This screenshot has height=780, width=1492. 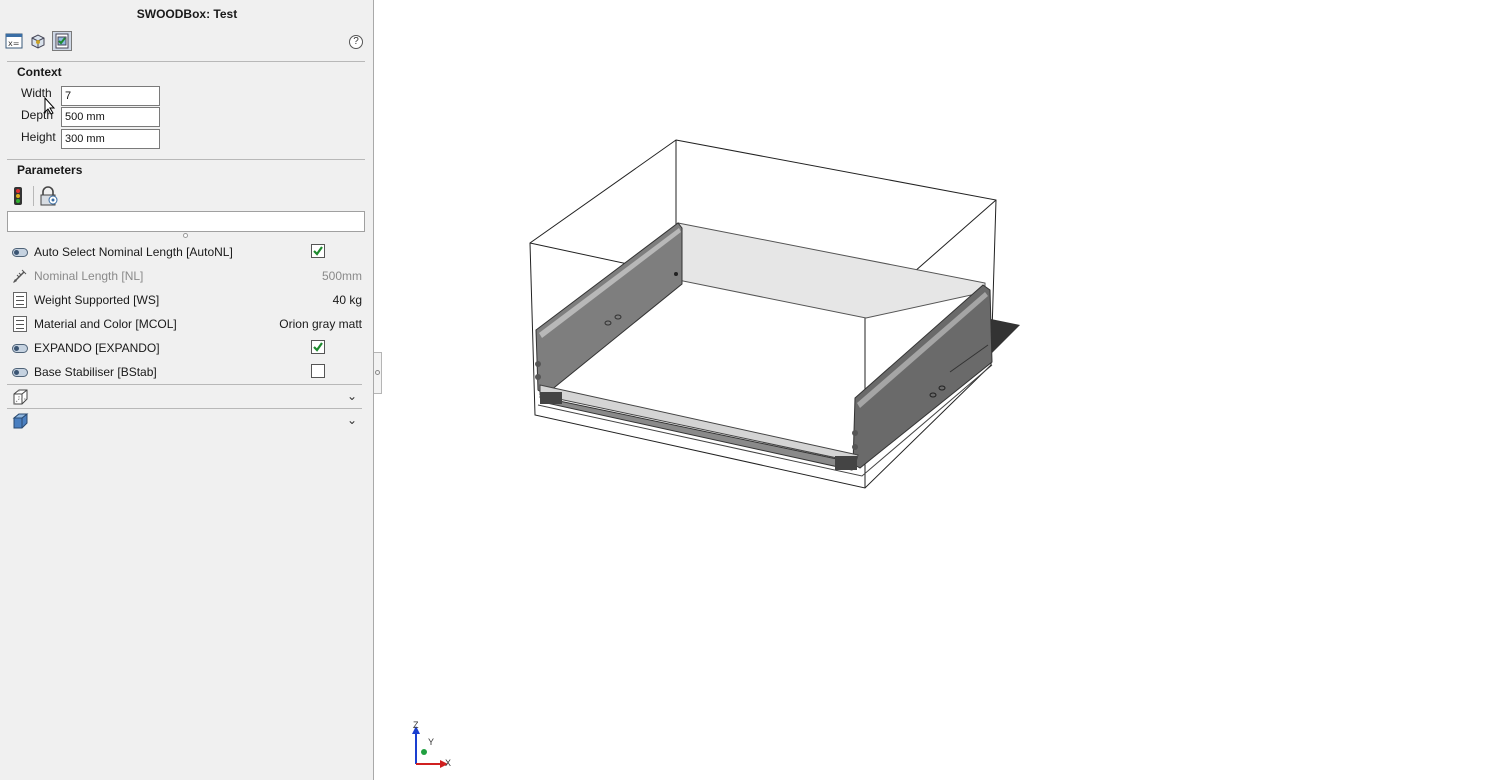 What do you see at coordinates (186, 348) in the screenshot?
I see `param-row-expando: EXPANDO [EXPANDO]` at bounding box center [186, 348].